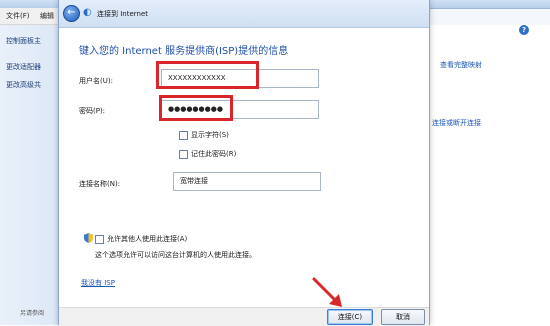  Describe the element at coordinates (524, 30) in the screenshot. I see `help-icon: ?` at that location.